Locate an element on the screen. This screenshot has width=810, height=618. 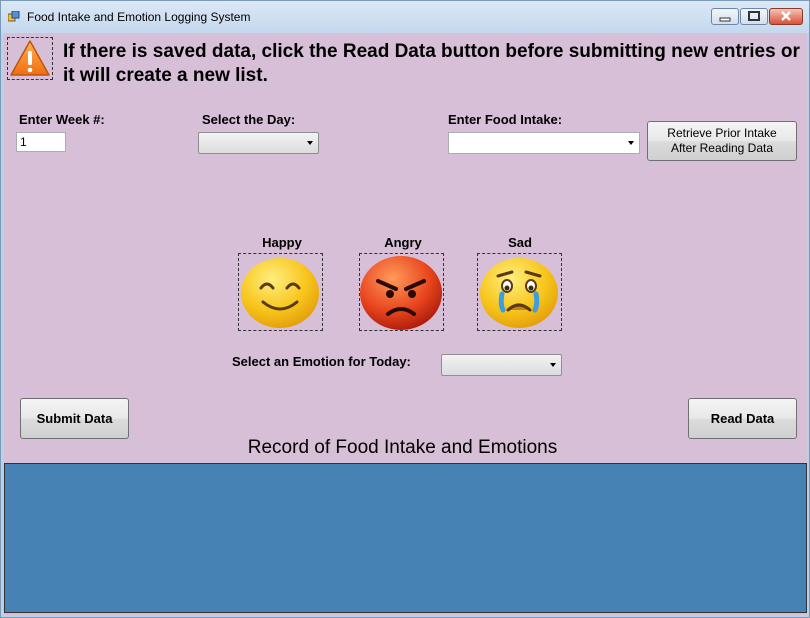
week-label: Enter Week #: is located at coordinates (62, 119).